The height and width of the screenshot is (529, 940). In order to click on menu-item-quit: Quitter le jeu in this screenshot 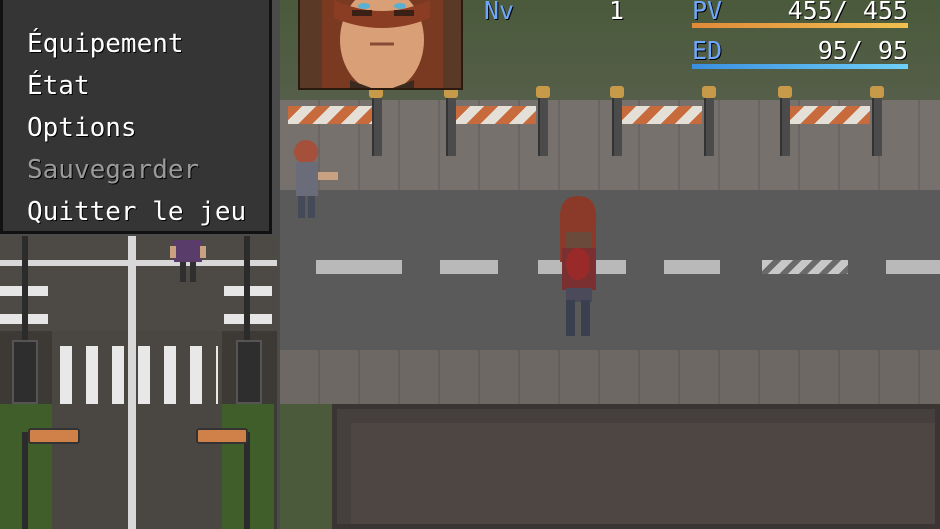, I will do `click(136, 212)`.